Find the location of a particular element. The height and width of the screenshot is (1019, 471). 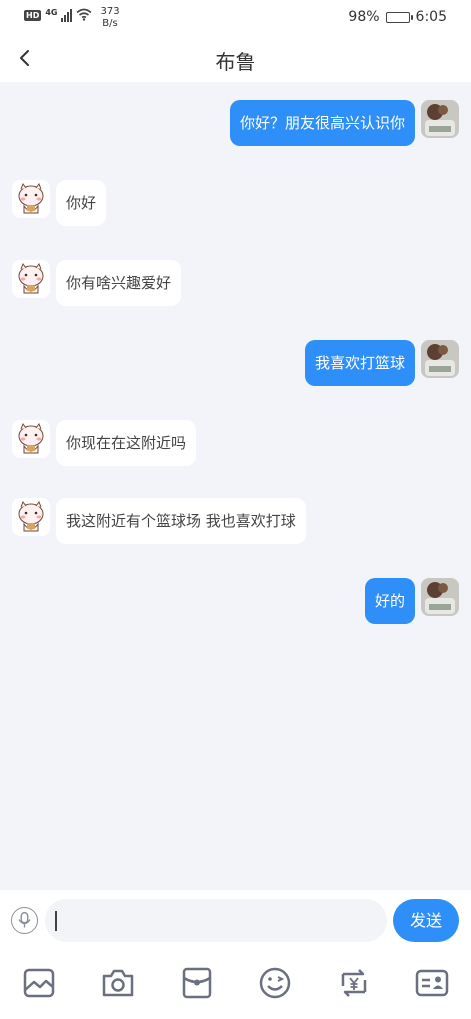

message-item: 你有啥兴趣爱好 is located at coordinates (97, 283).